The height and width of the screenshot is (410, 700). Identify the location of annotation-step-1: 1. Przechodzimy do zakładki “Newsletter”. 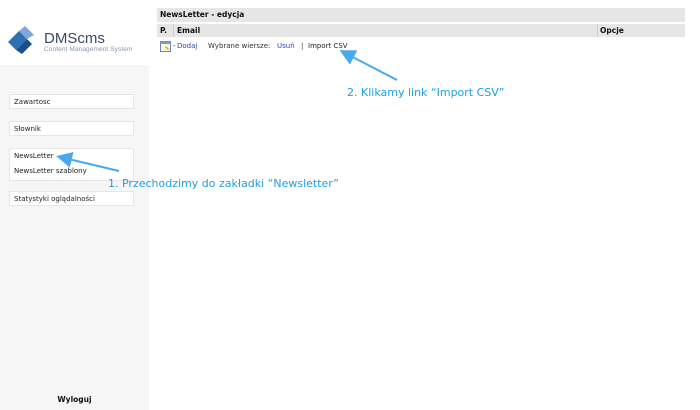
(223, 183).